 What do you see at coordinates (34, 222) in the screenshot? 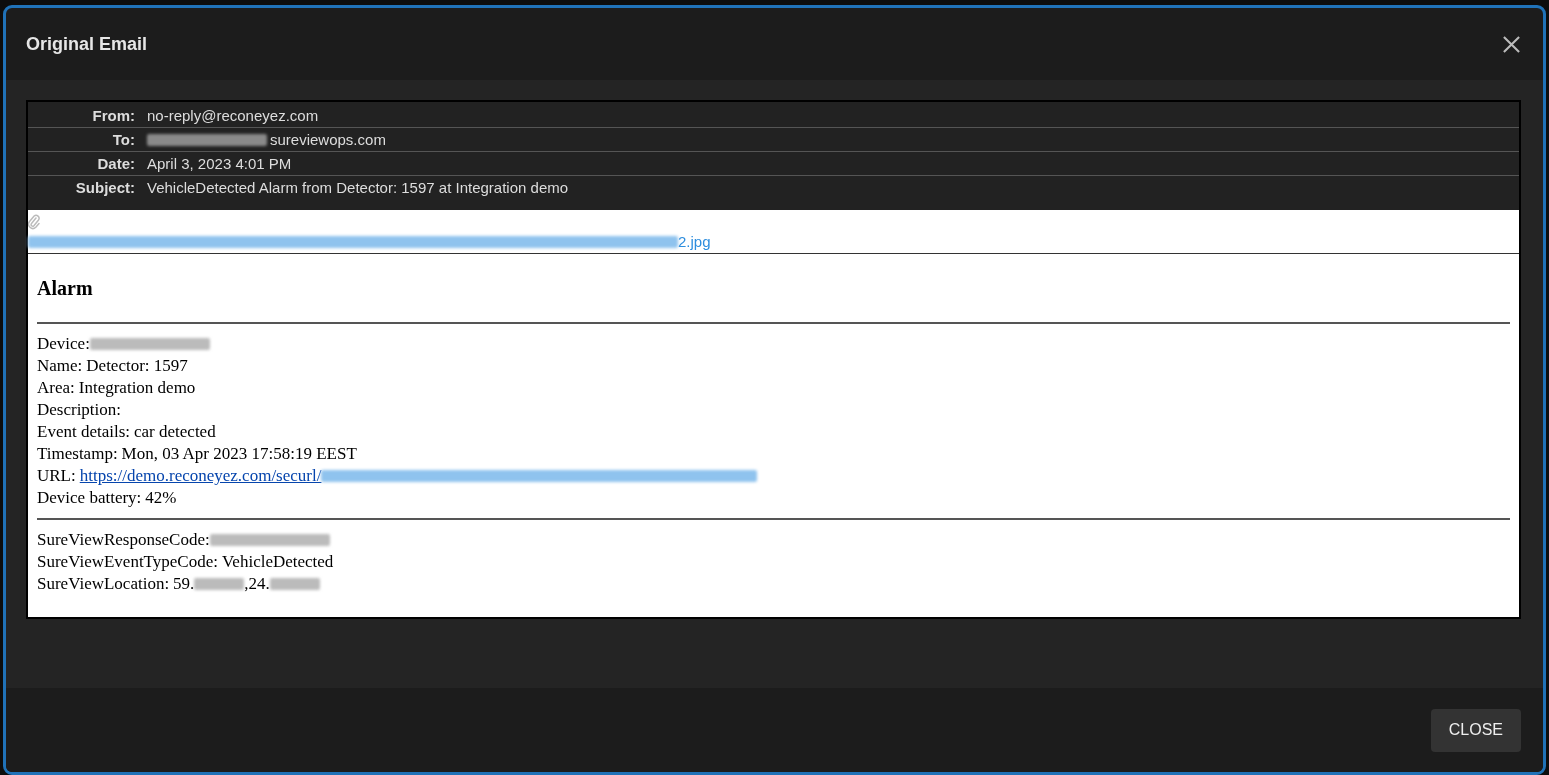
I see `paperclip-icon` at bounding box center [34, 222].